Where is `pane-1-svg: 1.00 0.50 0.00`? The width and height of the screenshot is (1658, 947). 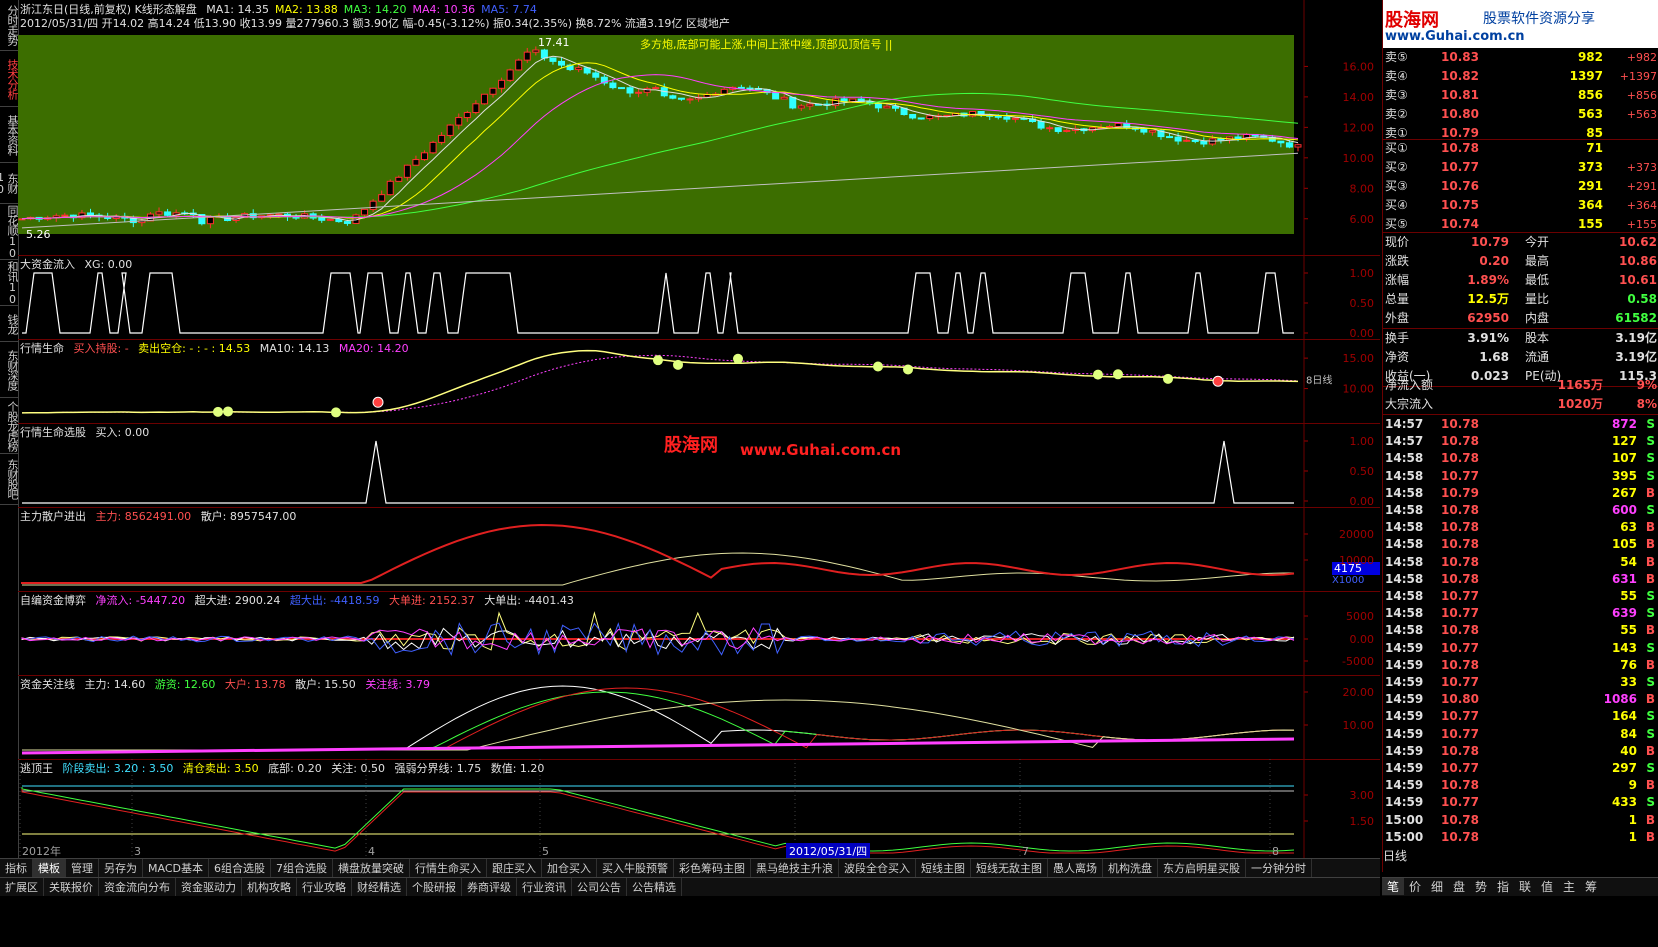
pane-1-svg: 1.00 0.50 0.00 is located at coordinates (699, 297).